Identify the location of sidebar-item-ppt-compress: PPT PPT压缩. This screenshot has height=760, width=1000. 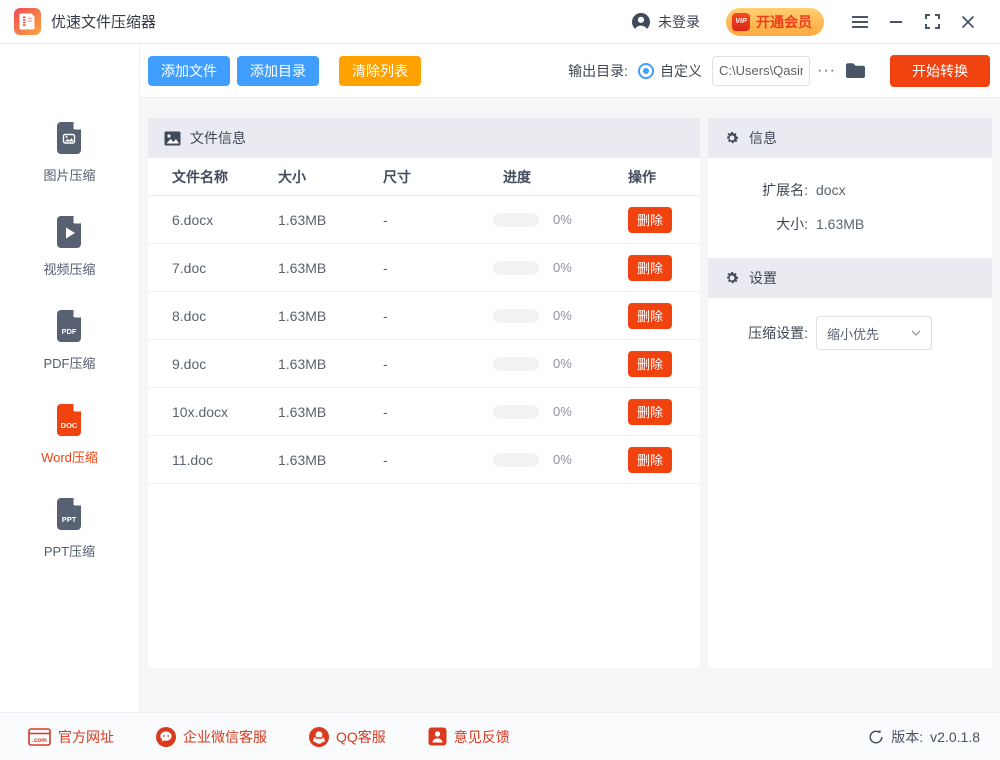
(69, 528).